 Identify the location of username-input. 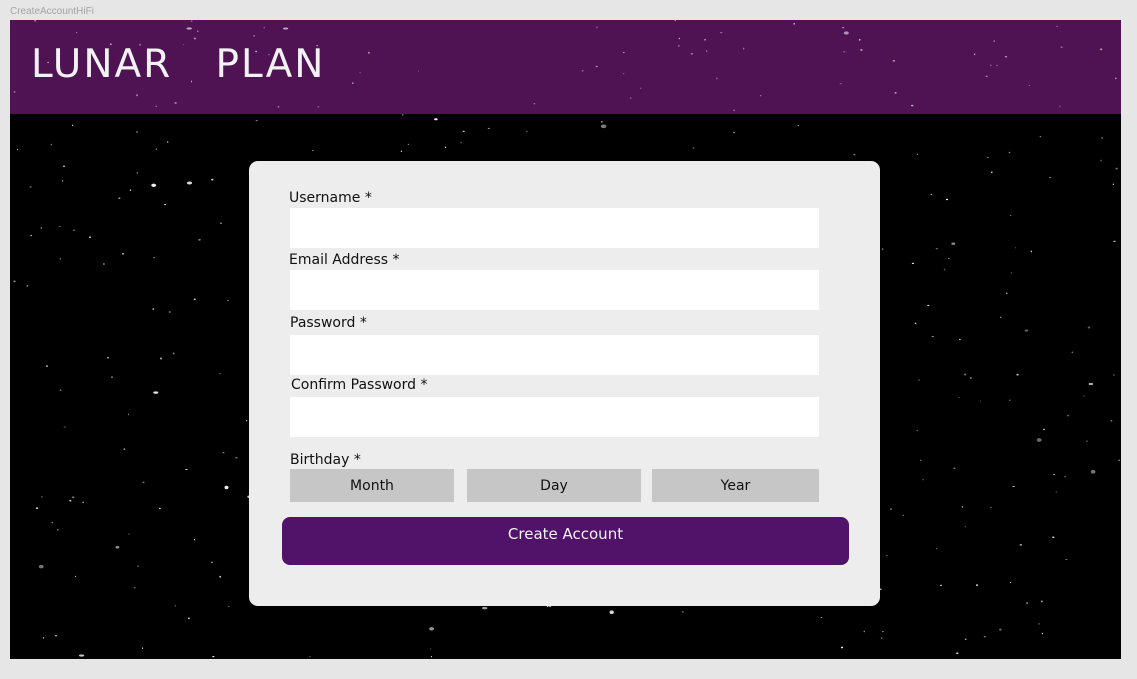
(554, 228).